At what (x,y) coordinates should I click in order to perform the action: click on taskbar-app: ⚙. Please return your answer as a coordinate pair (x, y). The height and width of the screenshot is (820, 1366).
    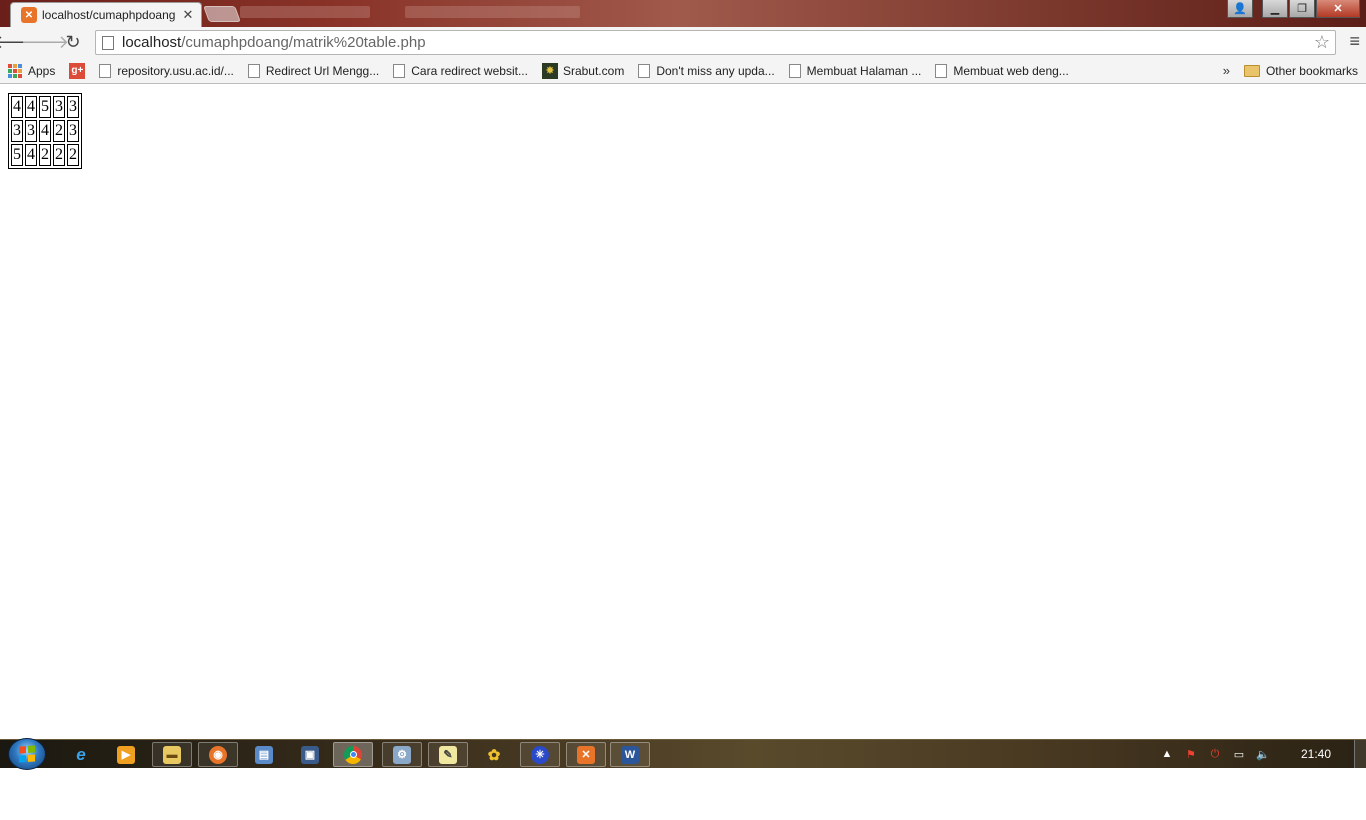
    Looking at the image, I should click on (402, 754).